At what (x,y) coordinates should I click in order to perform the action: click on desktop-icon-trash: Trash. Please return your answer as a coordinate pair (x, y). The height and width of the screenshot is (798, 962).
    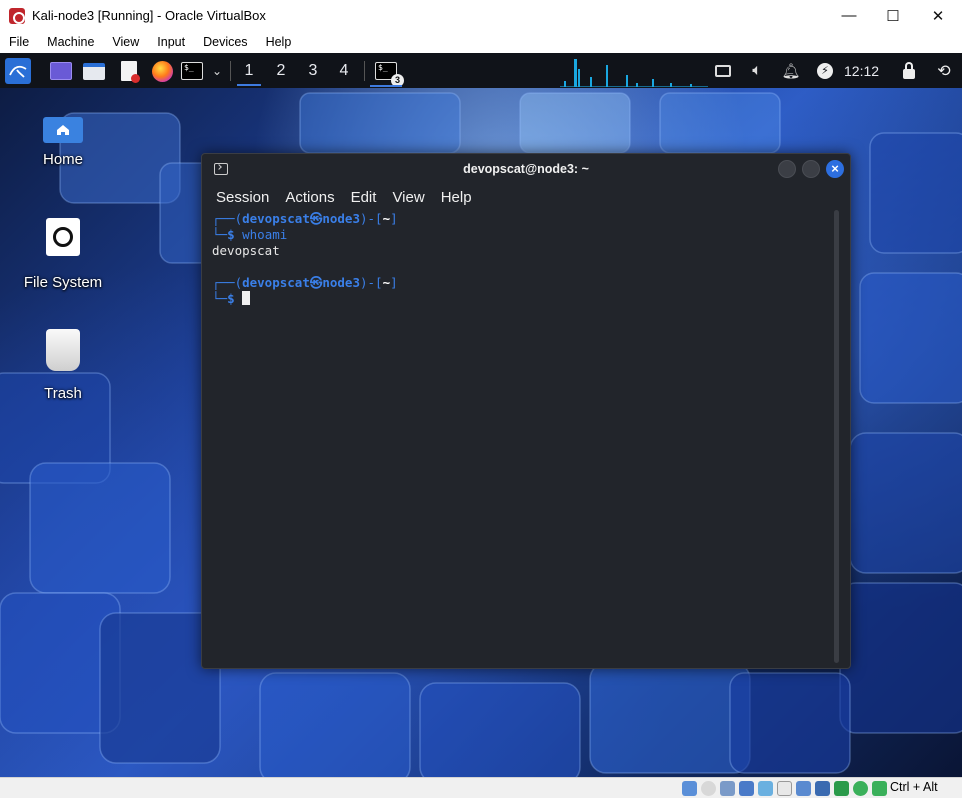
    Looking at the image, I should click on (63, 365).